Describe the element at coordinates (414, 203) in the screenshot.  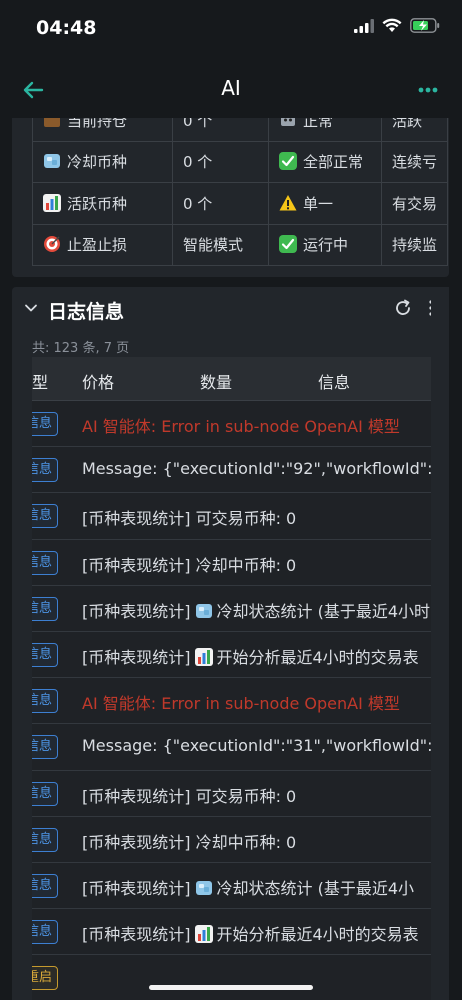
I see `stats-description: 有交易` at that location.